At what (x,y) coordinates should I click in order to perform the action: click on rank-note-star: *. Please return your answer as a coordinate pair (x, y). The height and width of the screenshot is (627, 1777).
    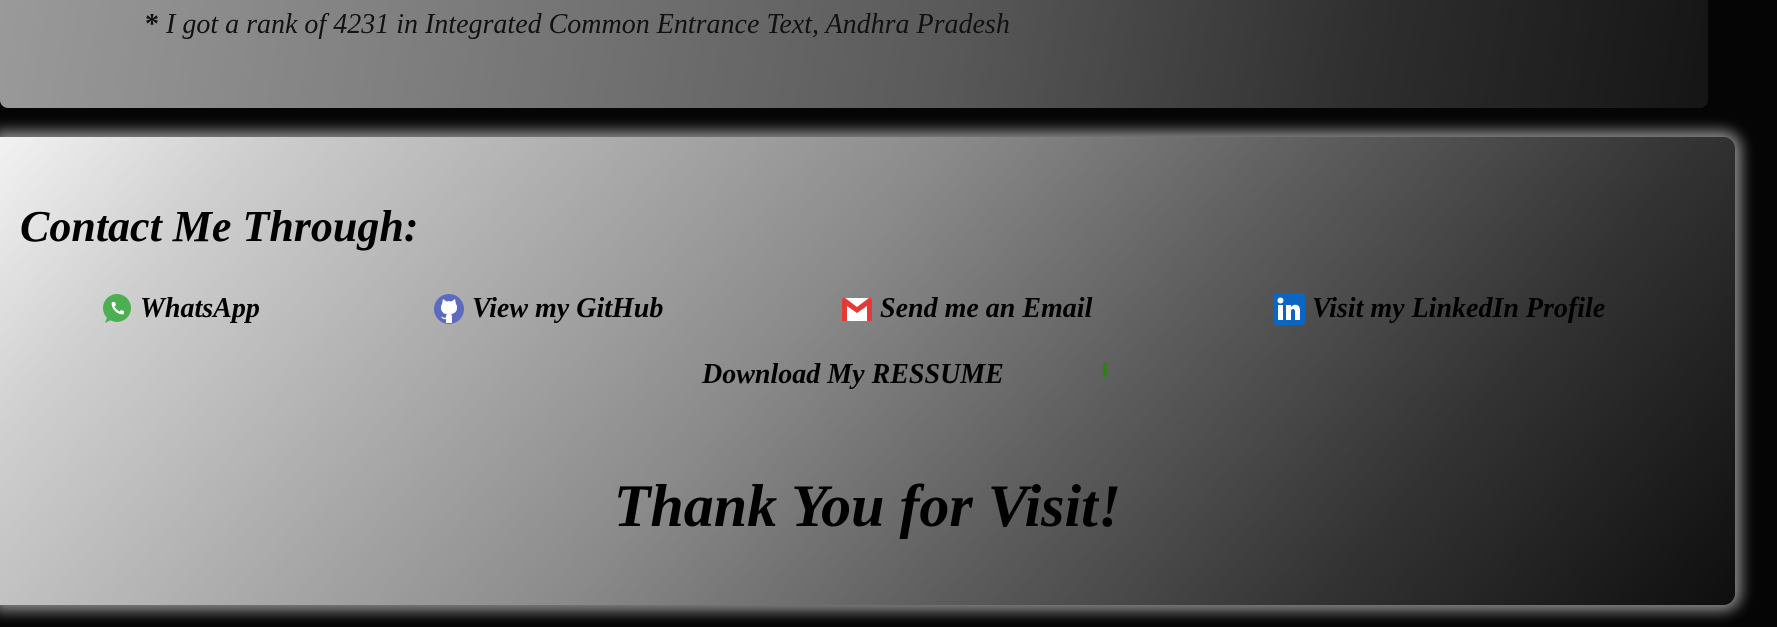
    Looking at the image, I should click on (152, 24).